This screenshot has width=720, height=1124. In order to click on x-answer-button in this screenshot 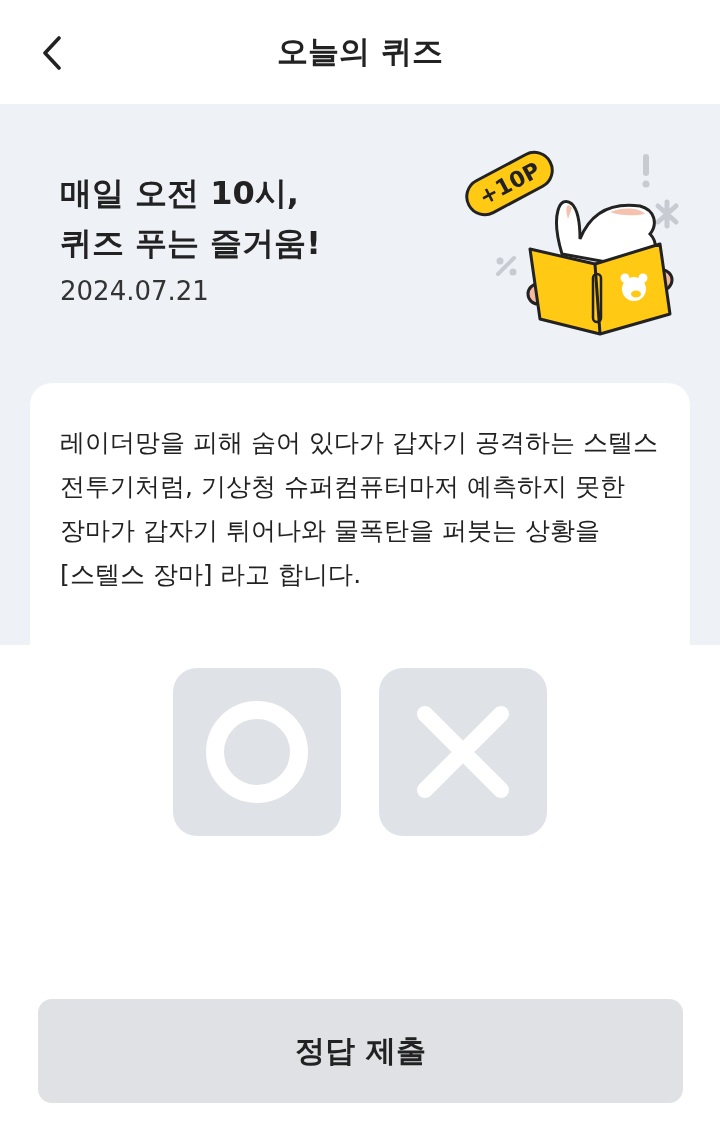, I will do `click(463, 752)`.